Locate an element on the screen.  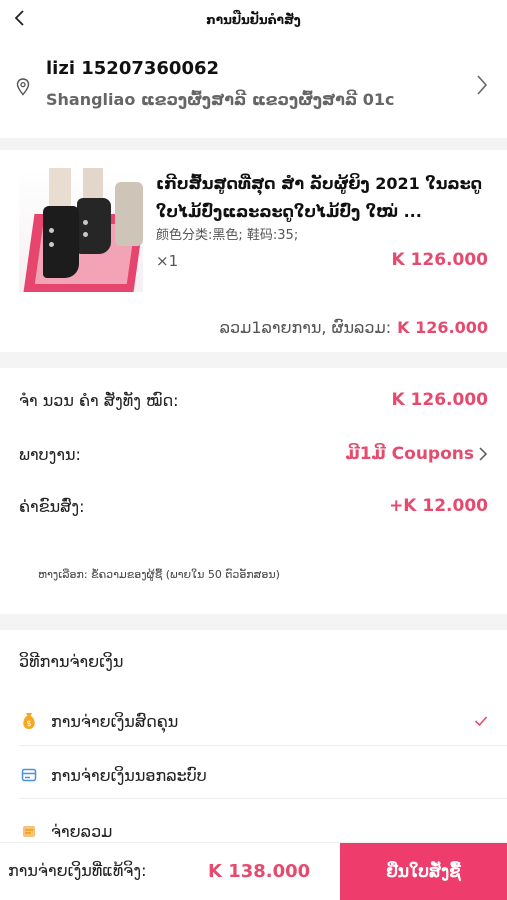
actual-payment-amount: K 138.000 is located at coordinates (259, 871).